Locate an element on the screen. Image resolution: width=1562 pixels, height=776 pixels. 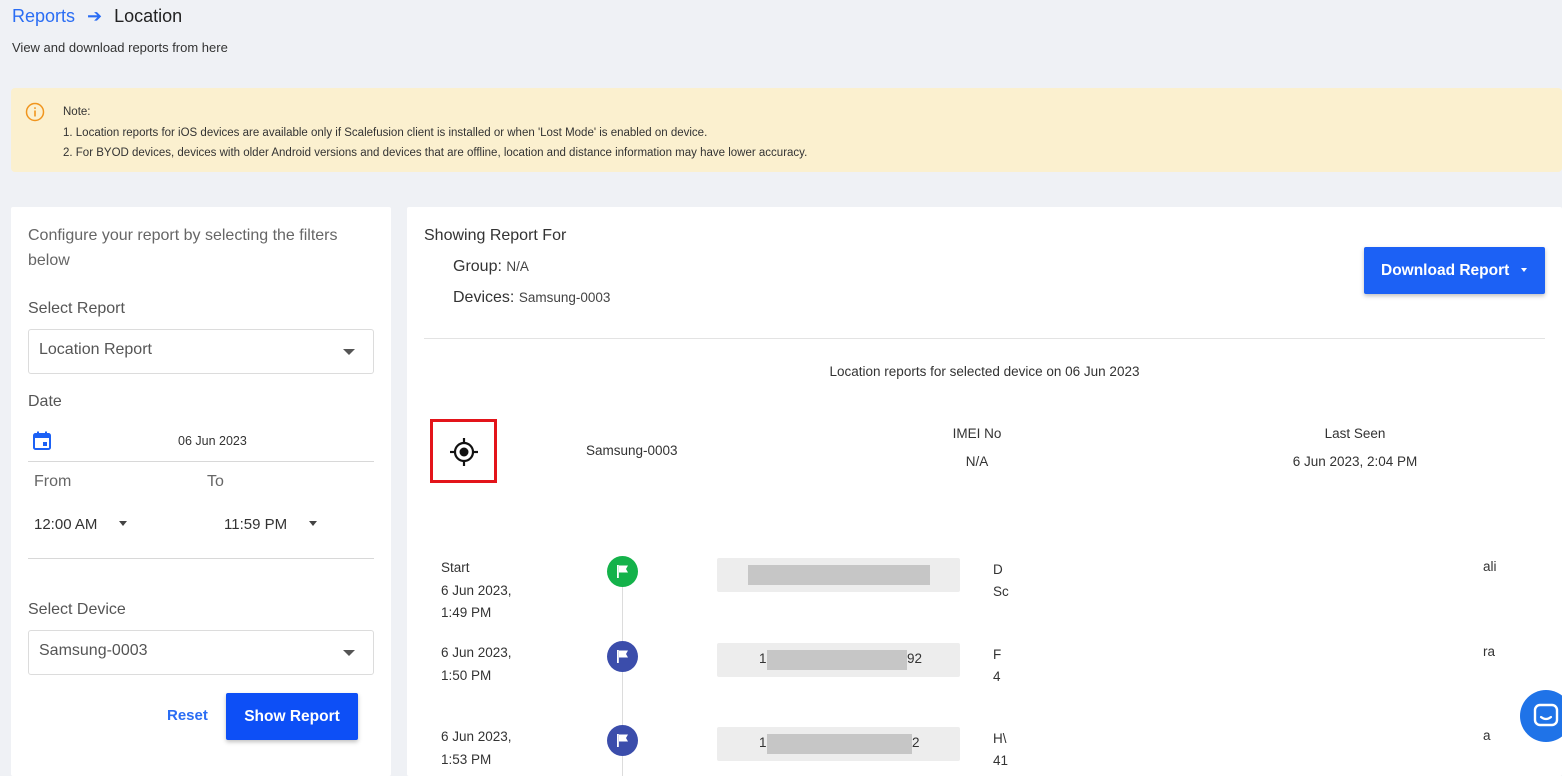
device-name: Samsung-0003 is located at coordinates (632, 450).